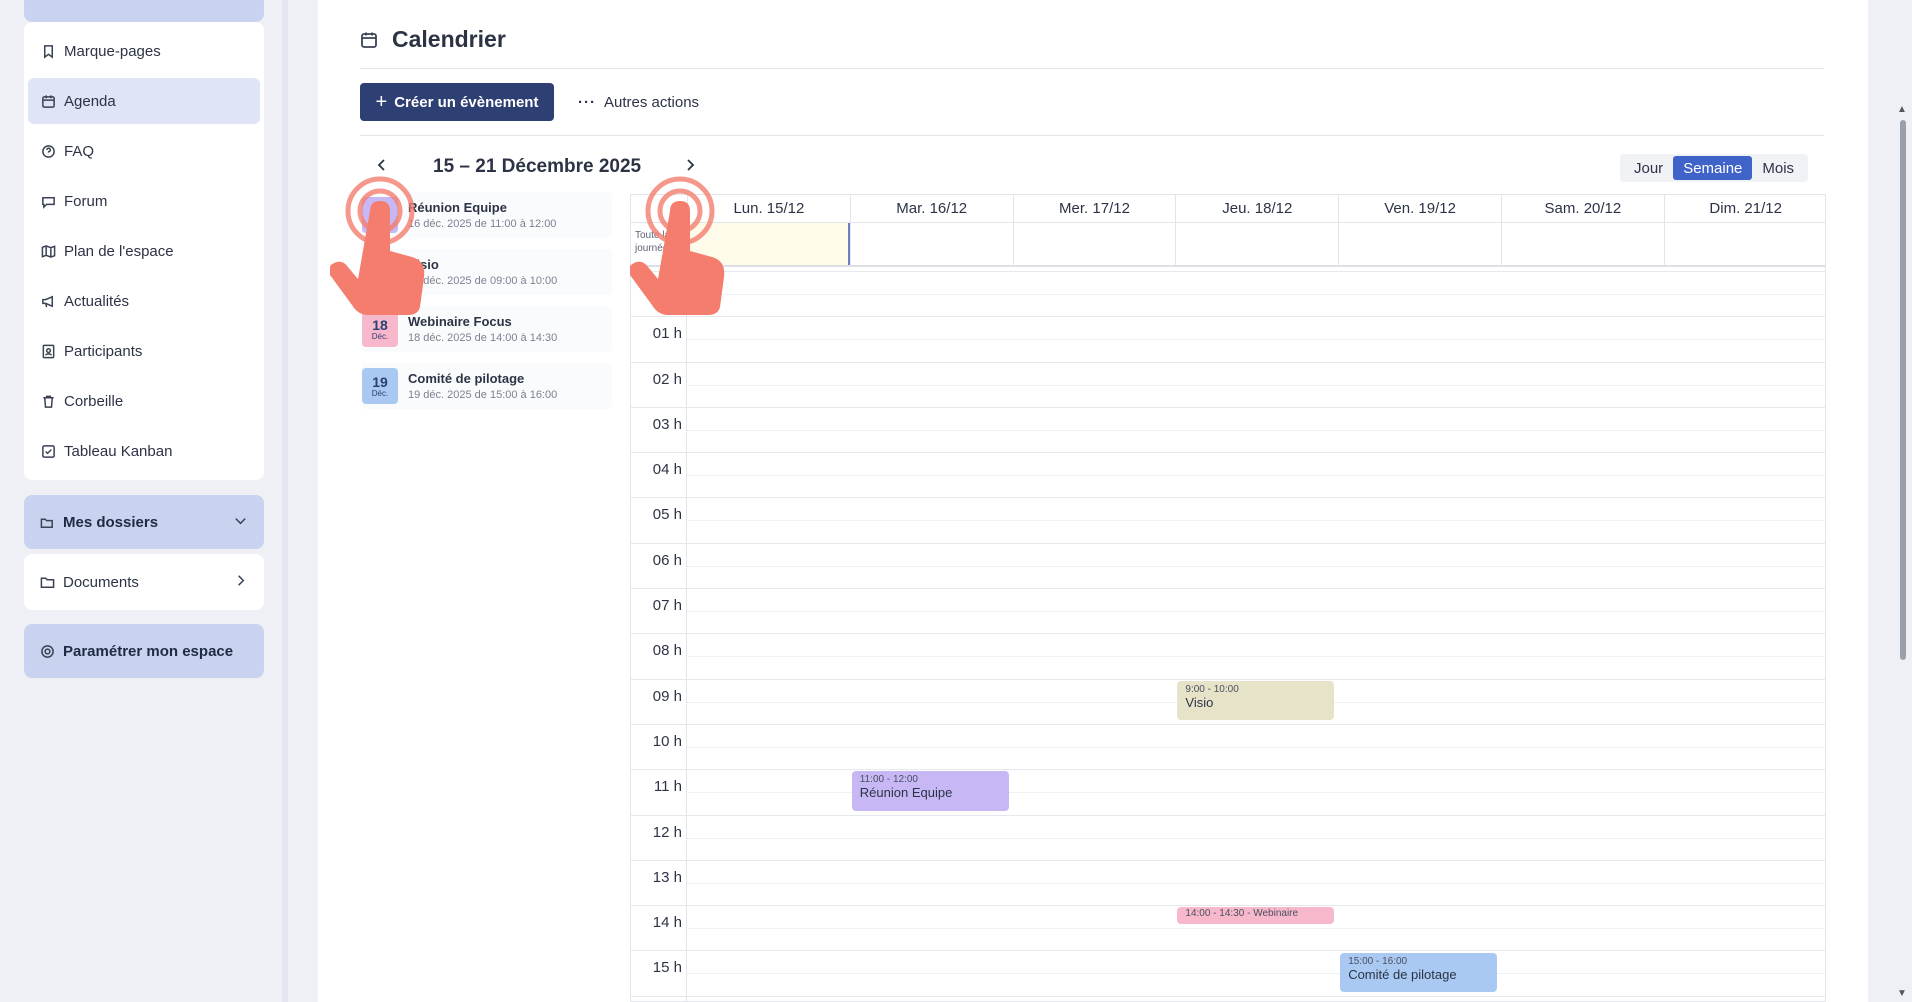 The image size is (1912, 1002). What do you see at coordinates (652, 102) in the screenshot?
I see `more-actions-label: Autres actions` at bounding box center [652, 102].